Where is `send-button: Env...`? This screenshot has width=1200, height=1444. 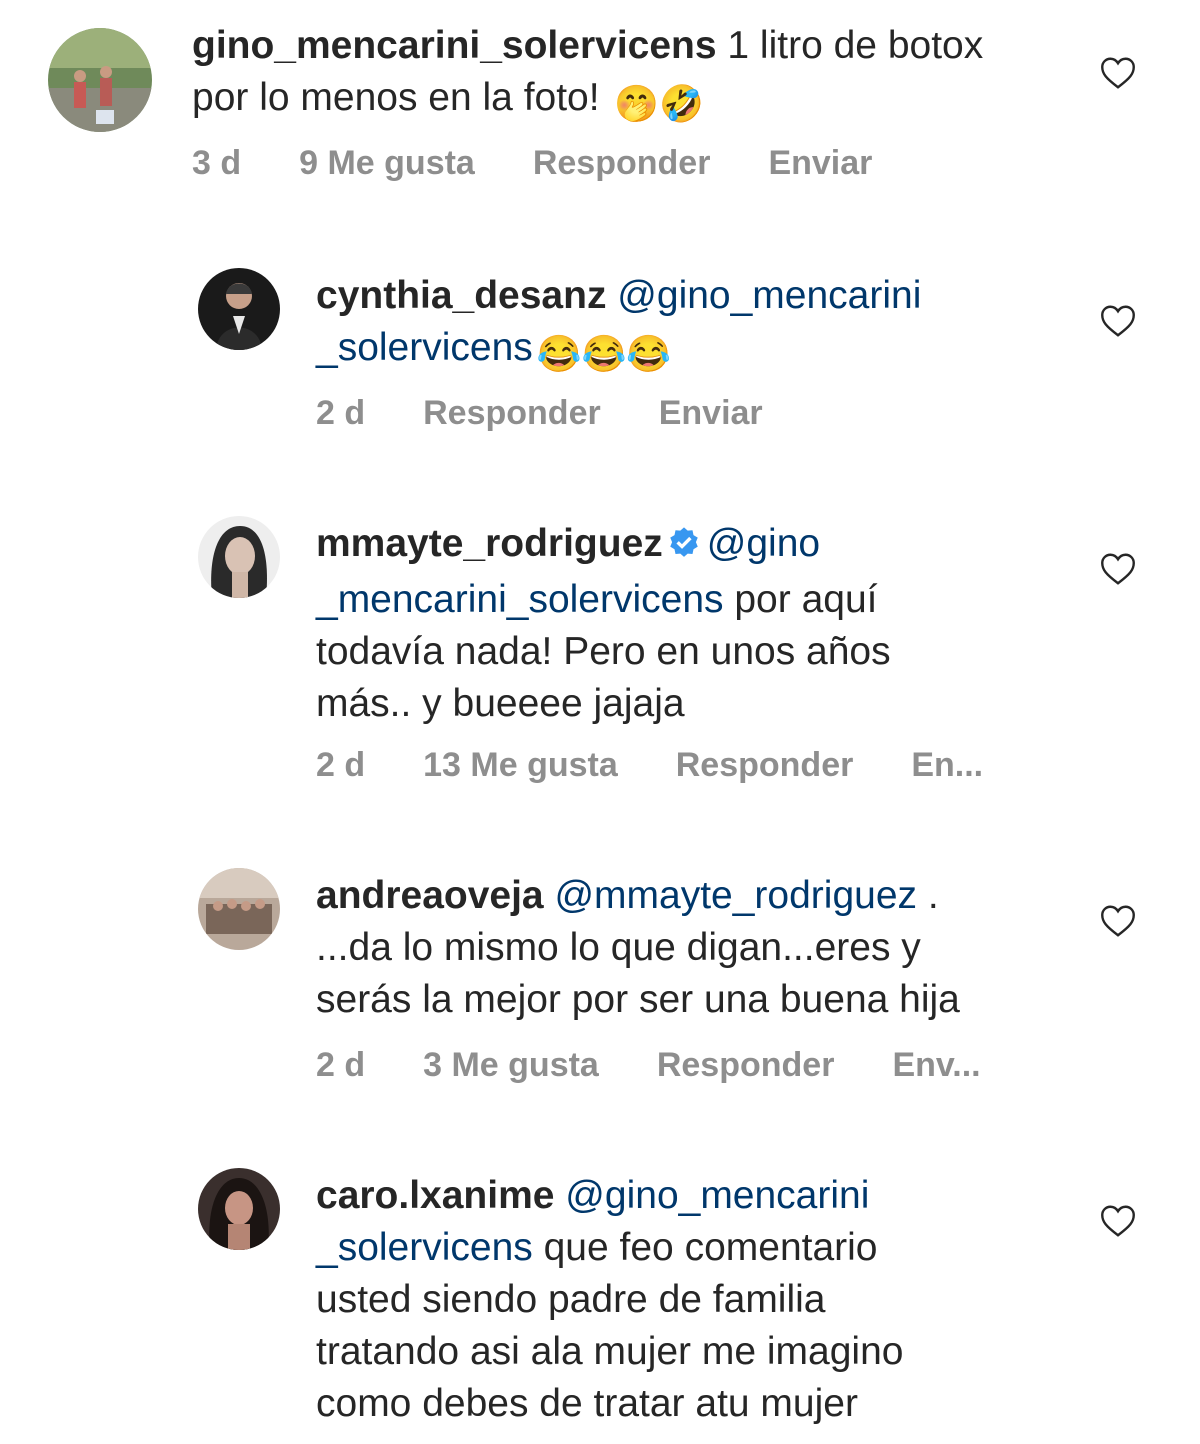
send-button: Env... is located at coordinates (936, 1065).